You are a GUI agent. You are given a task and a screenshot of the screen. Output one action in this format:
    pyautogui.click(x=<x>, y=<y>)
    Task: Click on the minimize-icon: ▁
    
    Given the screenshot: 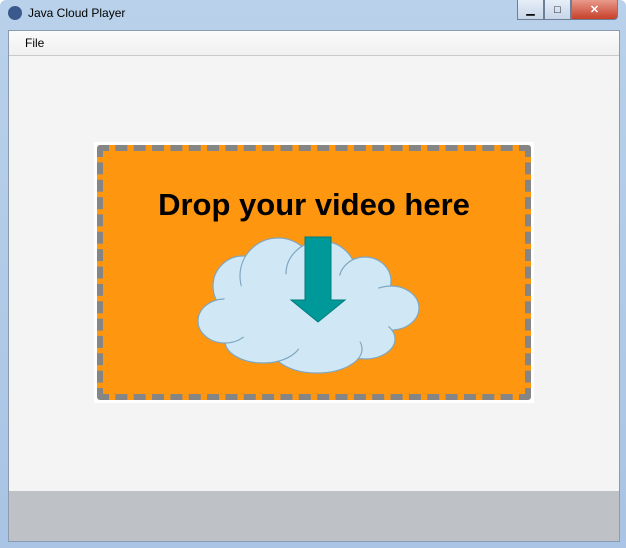 What is the action you would take?
    pyautogui.click(x=530, y=10)
    